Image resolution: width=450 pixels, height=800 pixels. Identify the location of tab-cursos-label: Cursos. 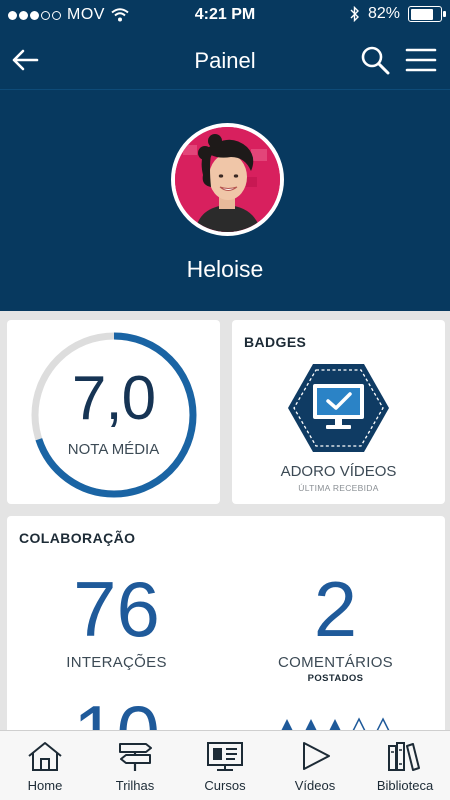
(225, 785).